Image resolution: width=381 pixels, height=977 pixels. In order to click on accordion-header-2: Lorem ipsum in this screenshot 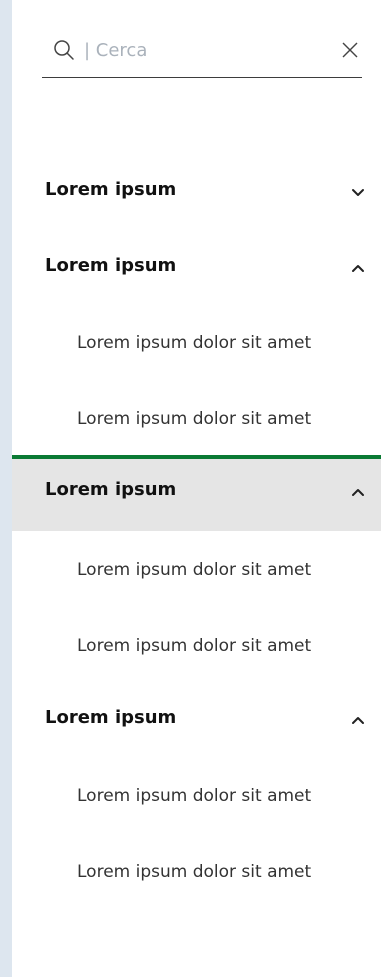, I will do `click(196, 269)`.